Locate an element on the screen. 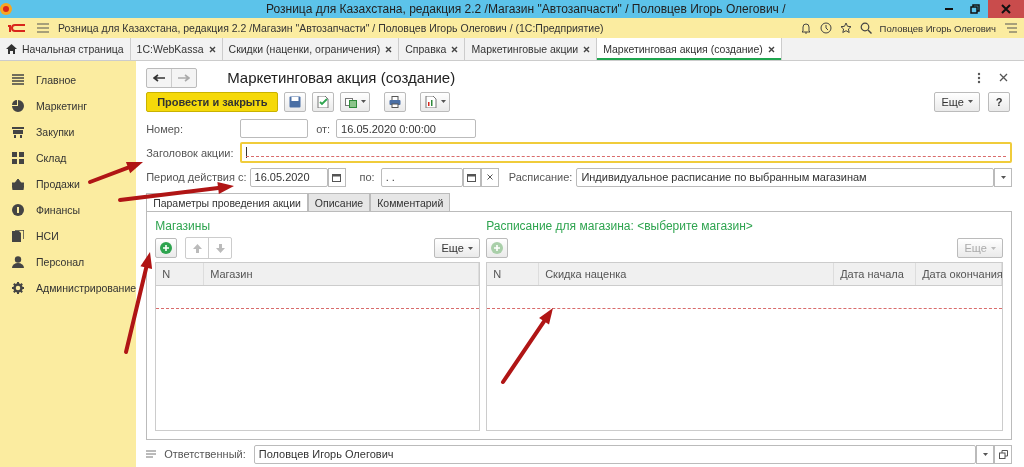 This screenshot has width=1024, height=467. form-tab: Параметры проведения акции is located at coordinates (227, 202).